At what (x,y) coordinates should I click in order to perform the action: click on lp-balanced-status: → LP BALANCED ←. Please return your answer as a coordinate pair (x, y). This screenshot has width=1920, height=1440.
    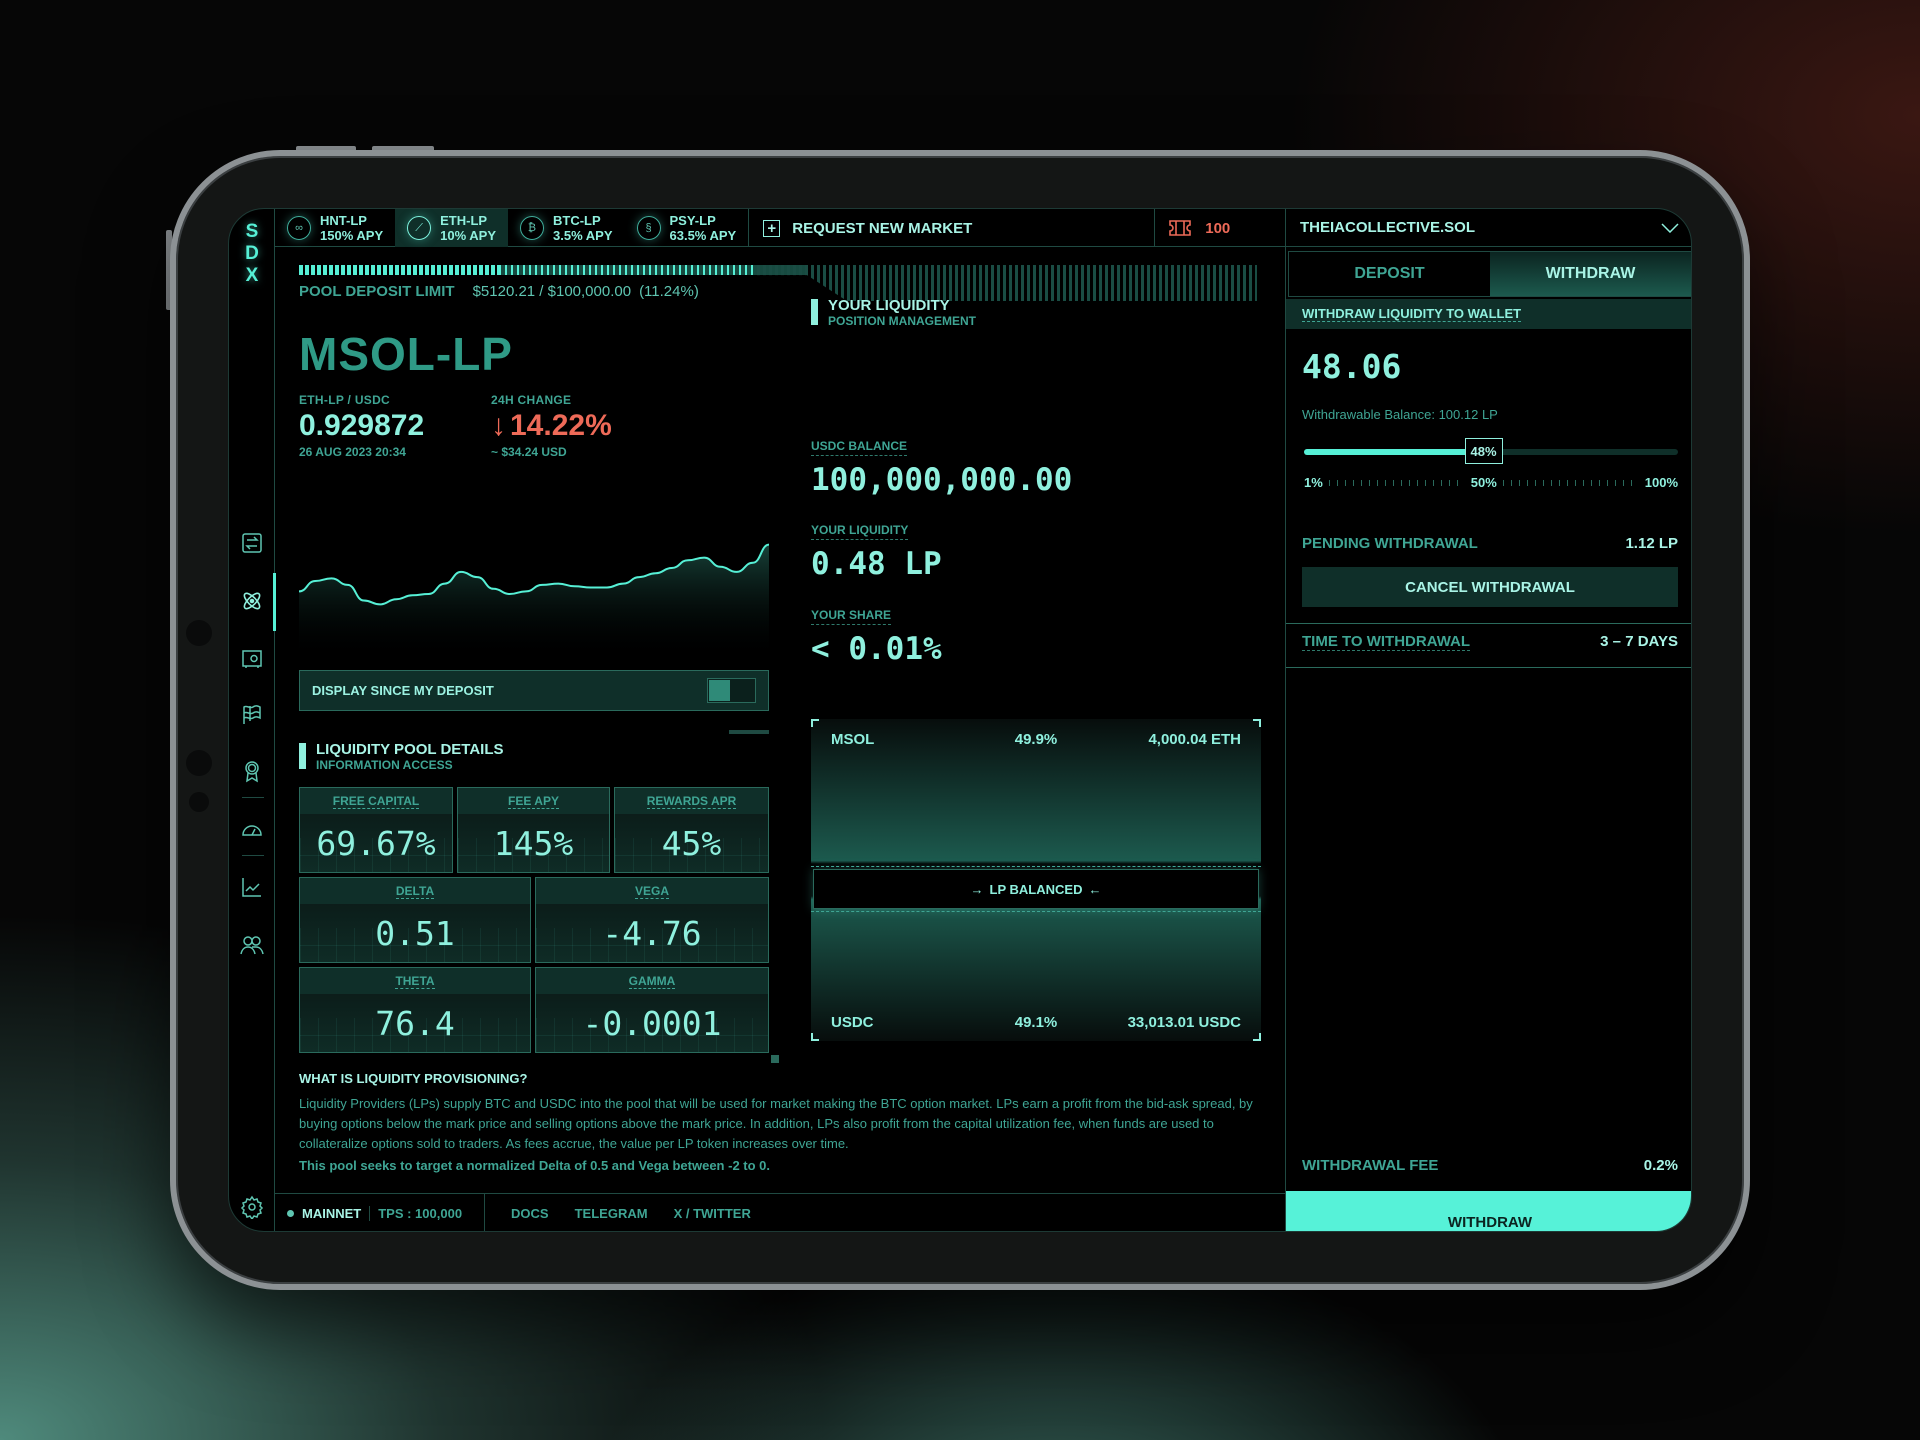
    Looking at the image, I should click on (1036, 889).